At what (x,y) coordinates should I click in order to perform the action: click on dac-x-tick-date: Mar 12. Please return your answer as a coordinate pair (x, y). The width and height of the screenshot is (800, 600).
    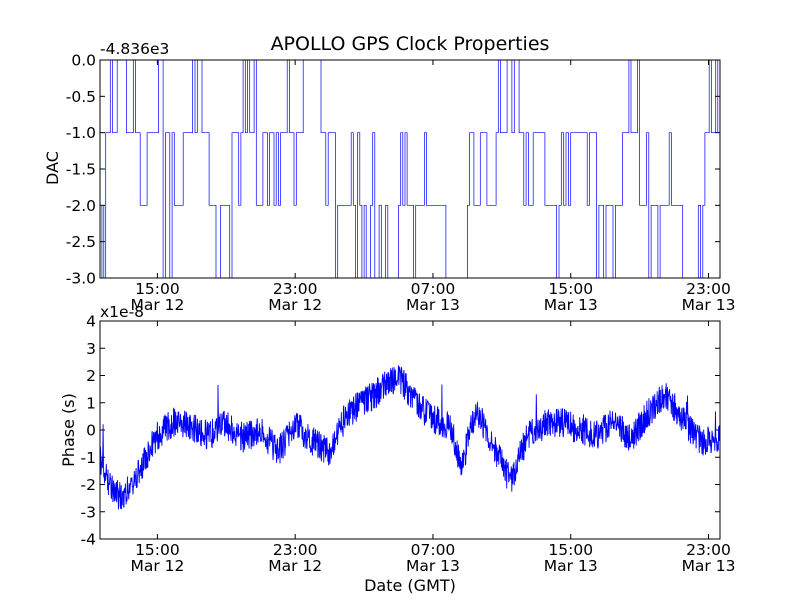
    Looking at the image, I should click on (295, 305).